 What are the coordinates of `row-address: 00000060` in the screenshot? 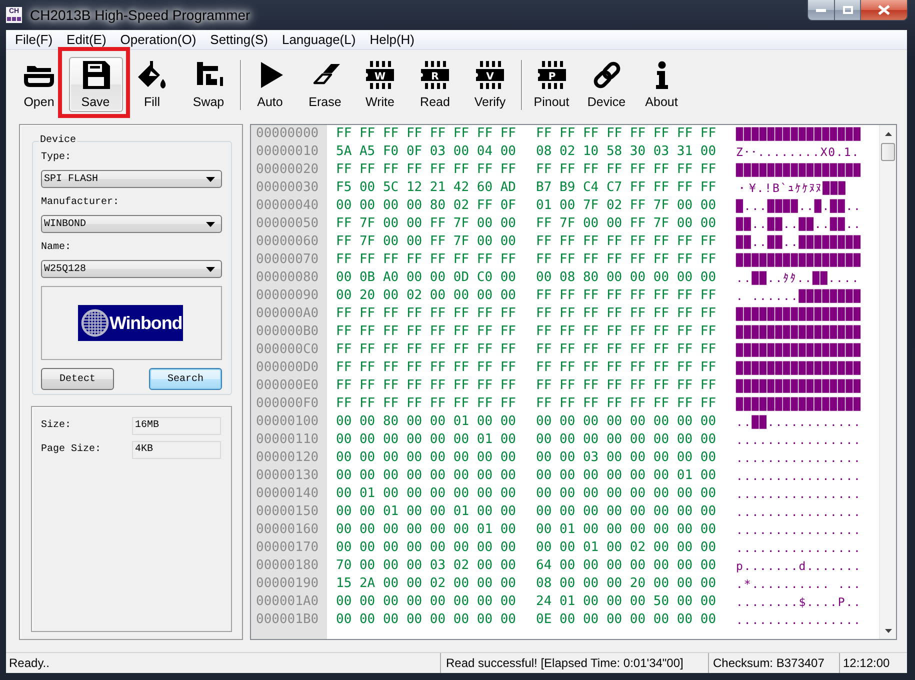 It's located at (287, 242).